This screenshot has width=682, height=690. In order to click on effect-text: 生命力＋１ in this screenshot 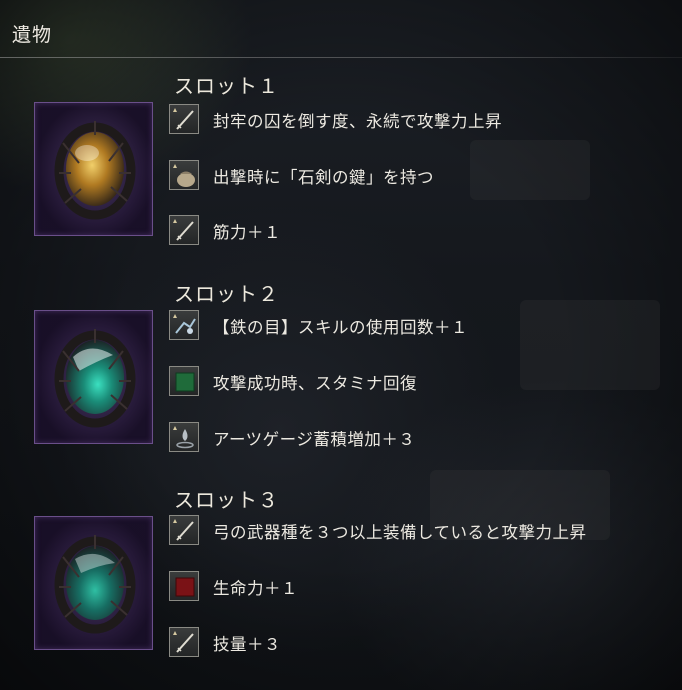, I will do `click(255, 588)`.